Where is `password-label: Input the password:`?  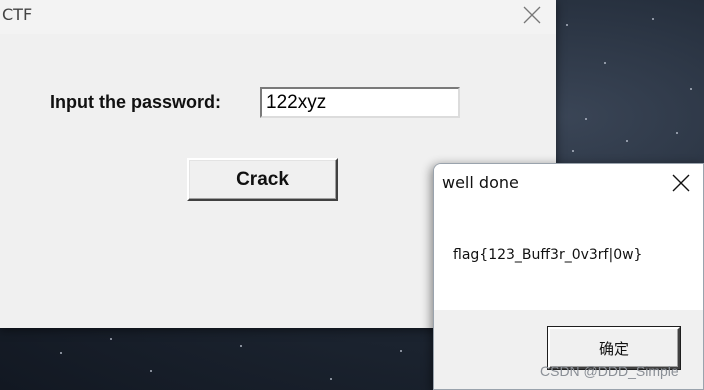 password-label: Input the password: is located at coordinates (135, 102).